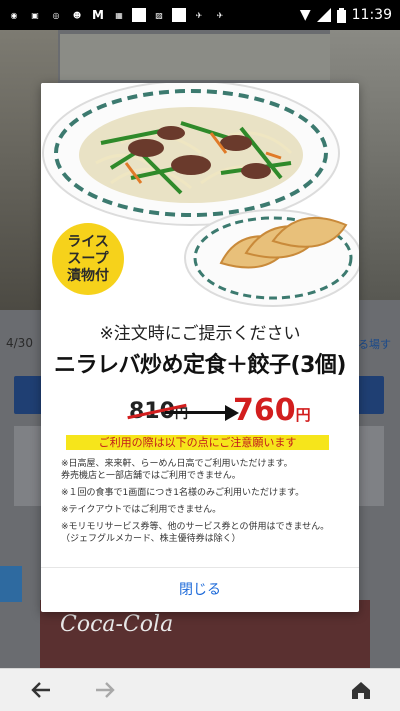  Describe the element at coordinates (35, 15) in the screenshot. I see `bag-icon: ▣` at that location.